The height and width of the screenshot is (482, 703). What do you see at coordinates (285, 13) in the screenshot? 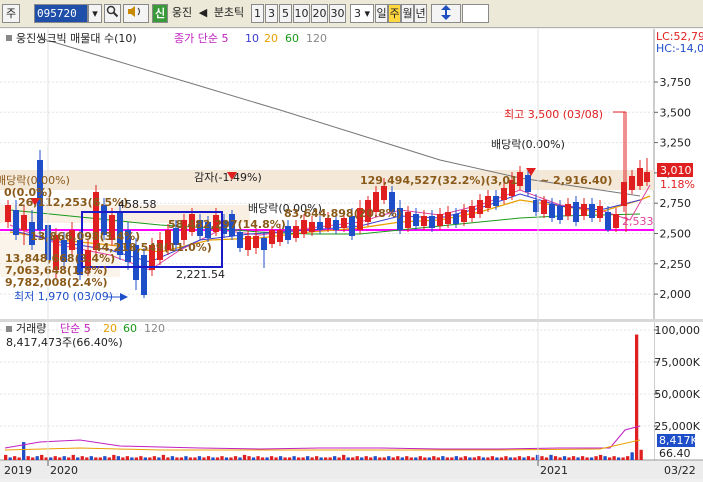
I see `interval-5: 5` at bounding box center [285, 13].